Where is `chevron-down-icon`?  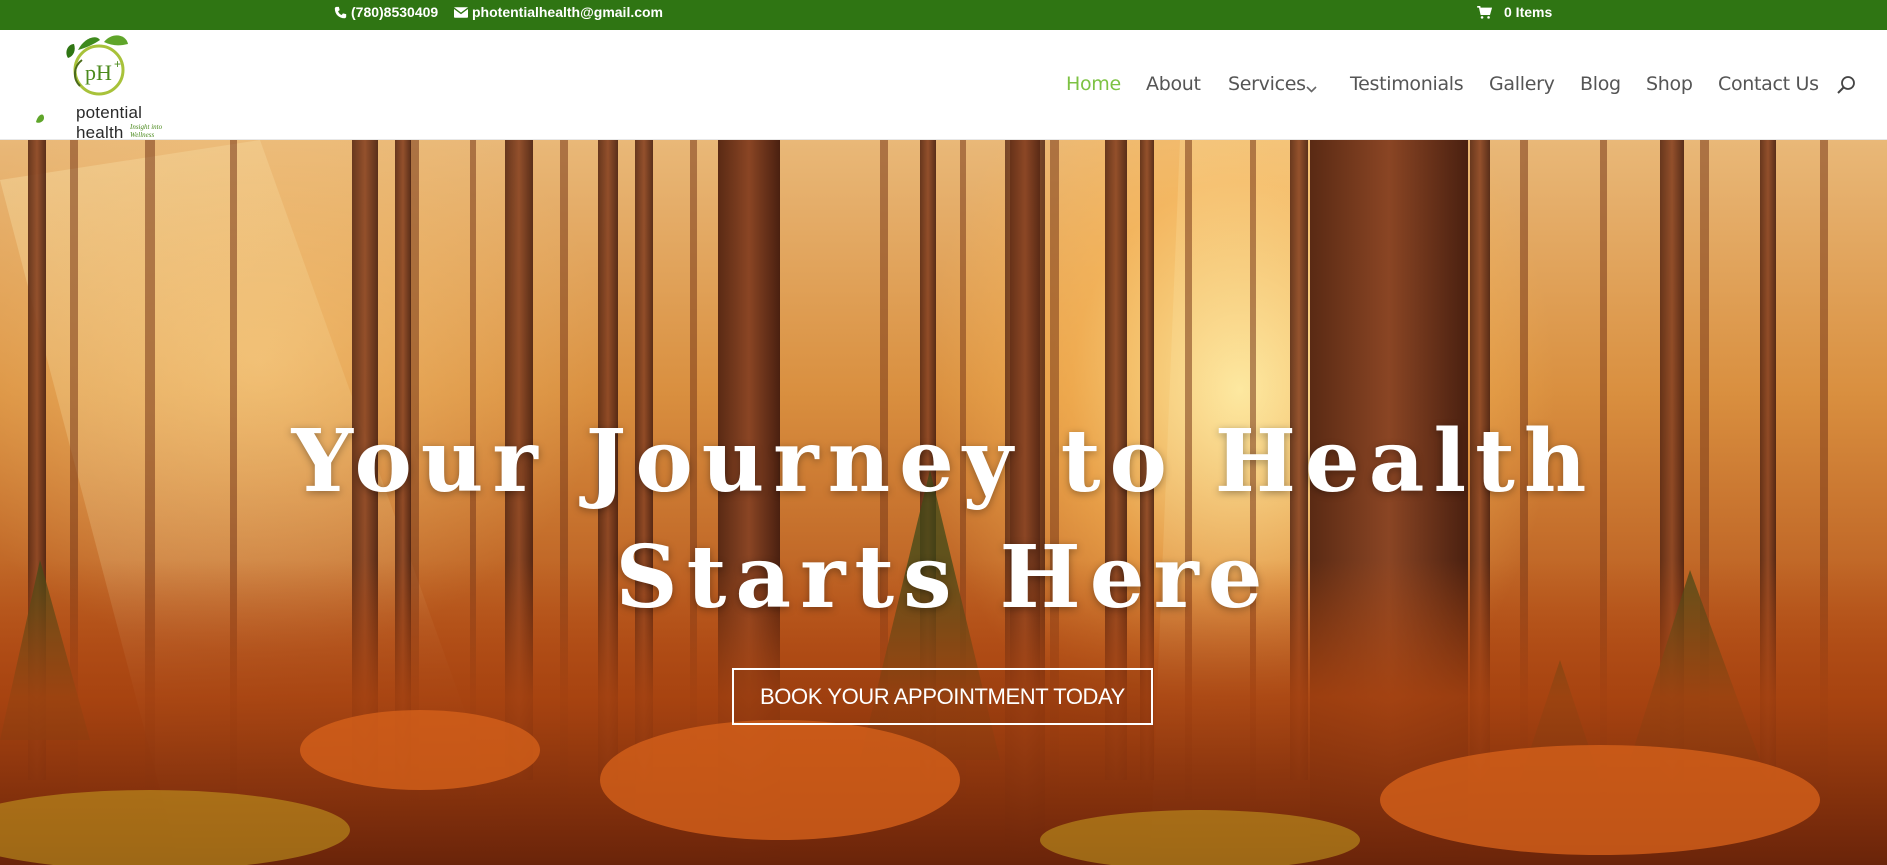 chevron-down-icon is located at coordinates (1311, 89).